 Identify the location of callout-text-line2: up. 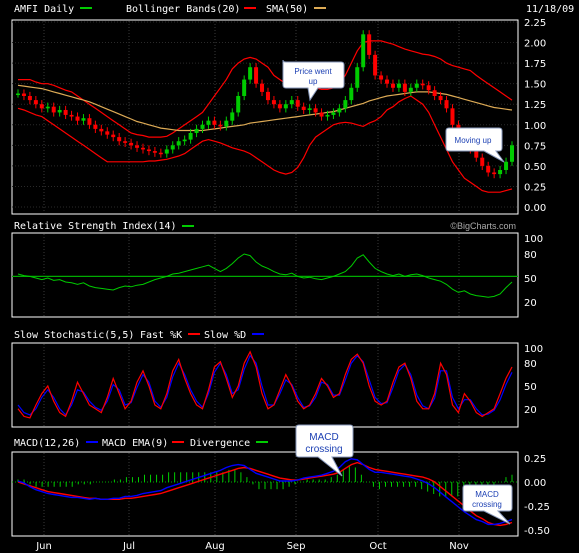
(313, 81).